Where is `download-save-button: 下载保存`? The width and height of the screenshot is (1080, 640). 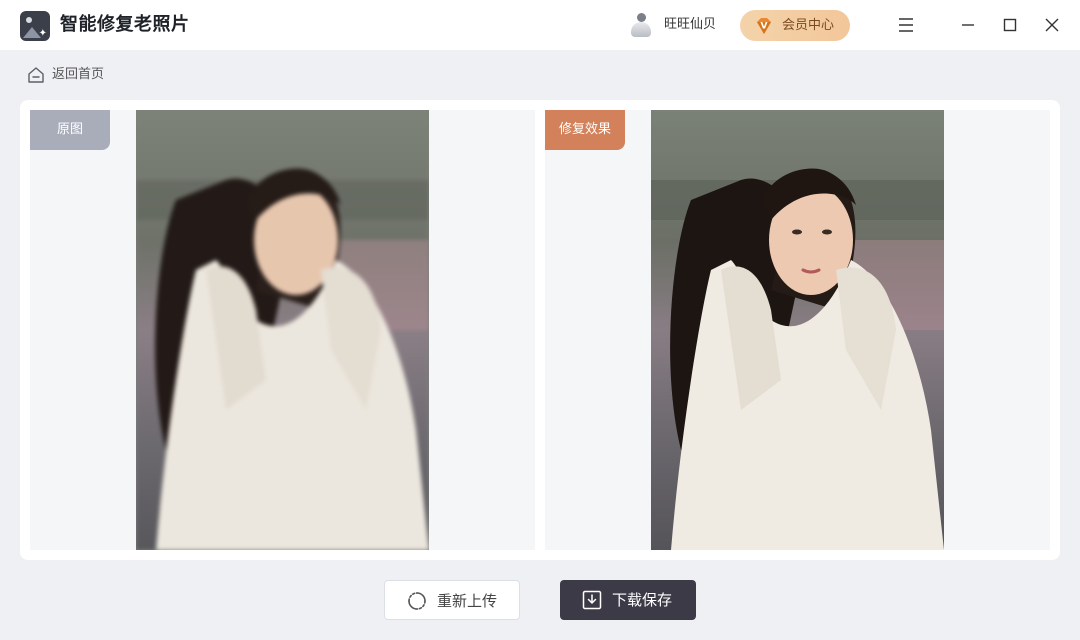
download-save-button: 下载保存 is located at coordinates (628, 600).